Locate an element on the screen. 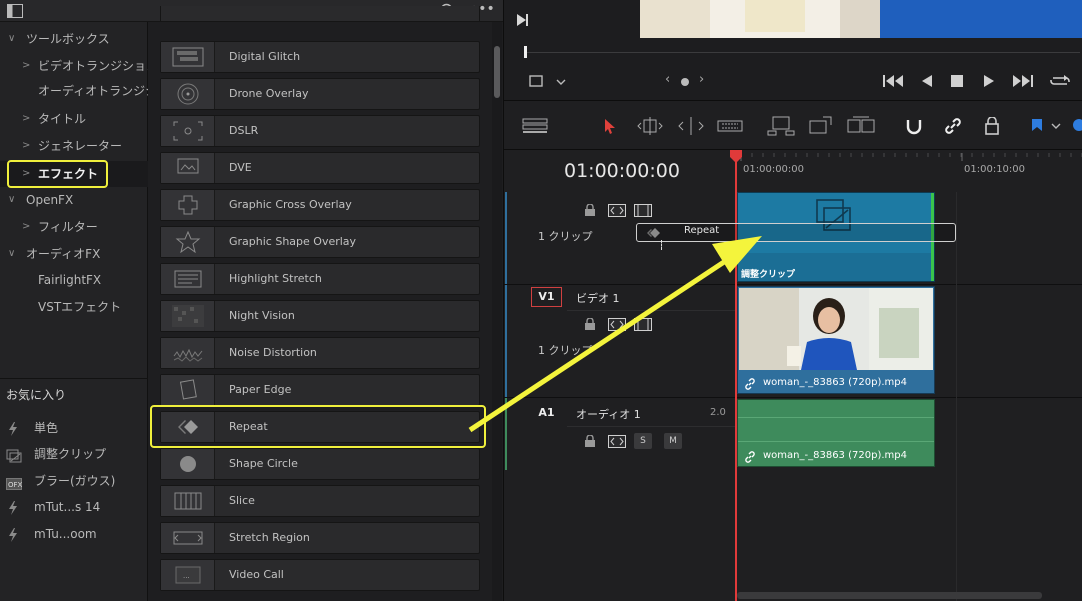 This screenshot has width=1082, height=601. audio-clip: woman_-_83863 (720p).mp4 is located at coordinates (836, 433).